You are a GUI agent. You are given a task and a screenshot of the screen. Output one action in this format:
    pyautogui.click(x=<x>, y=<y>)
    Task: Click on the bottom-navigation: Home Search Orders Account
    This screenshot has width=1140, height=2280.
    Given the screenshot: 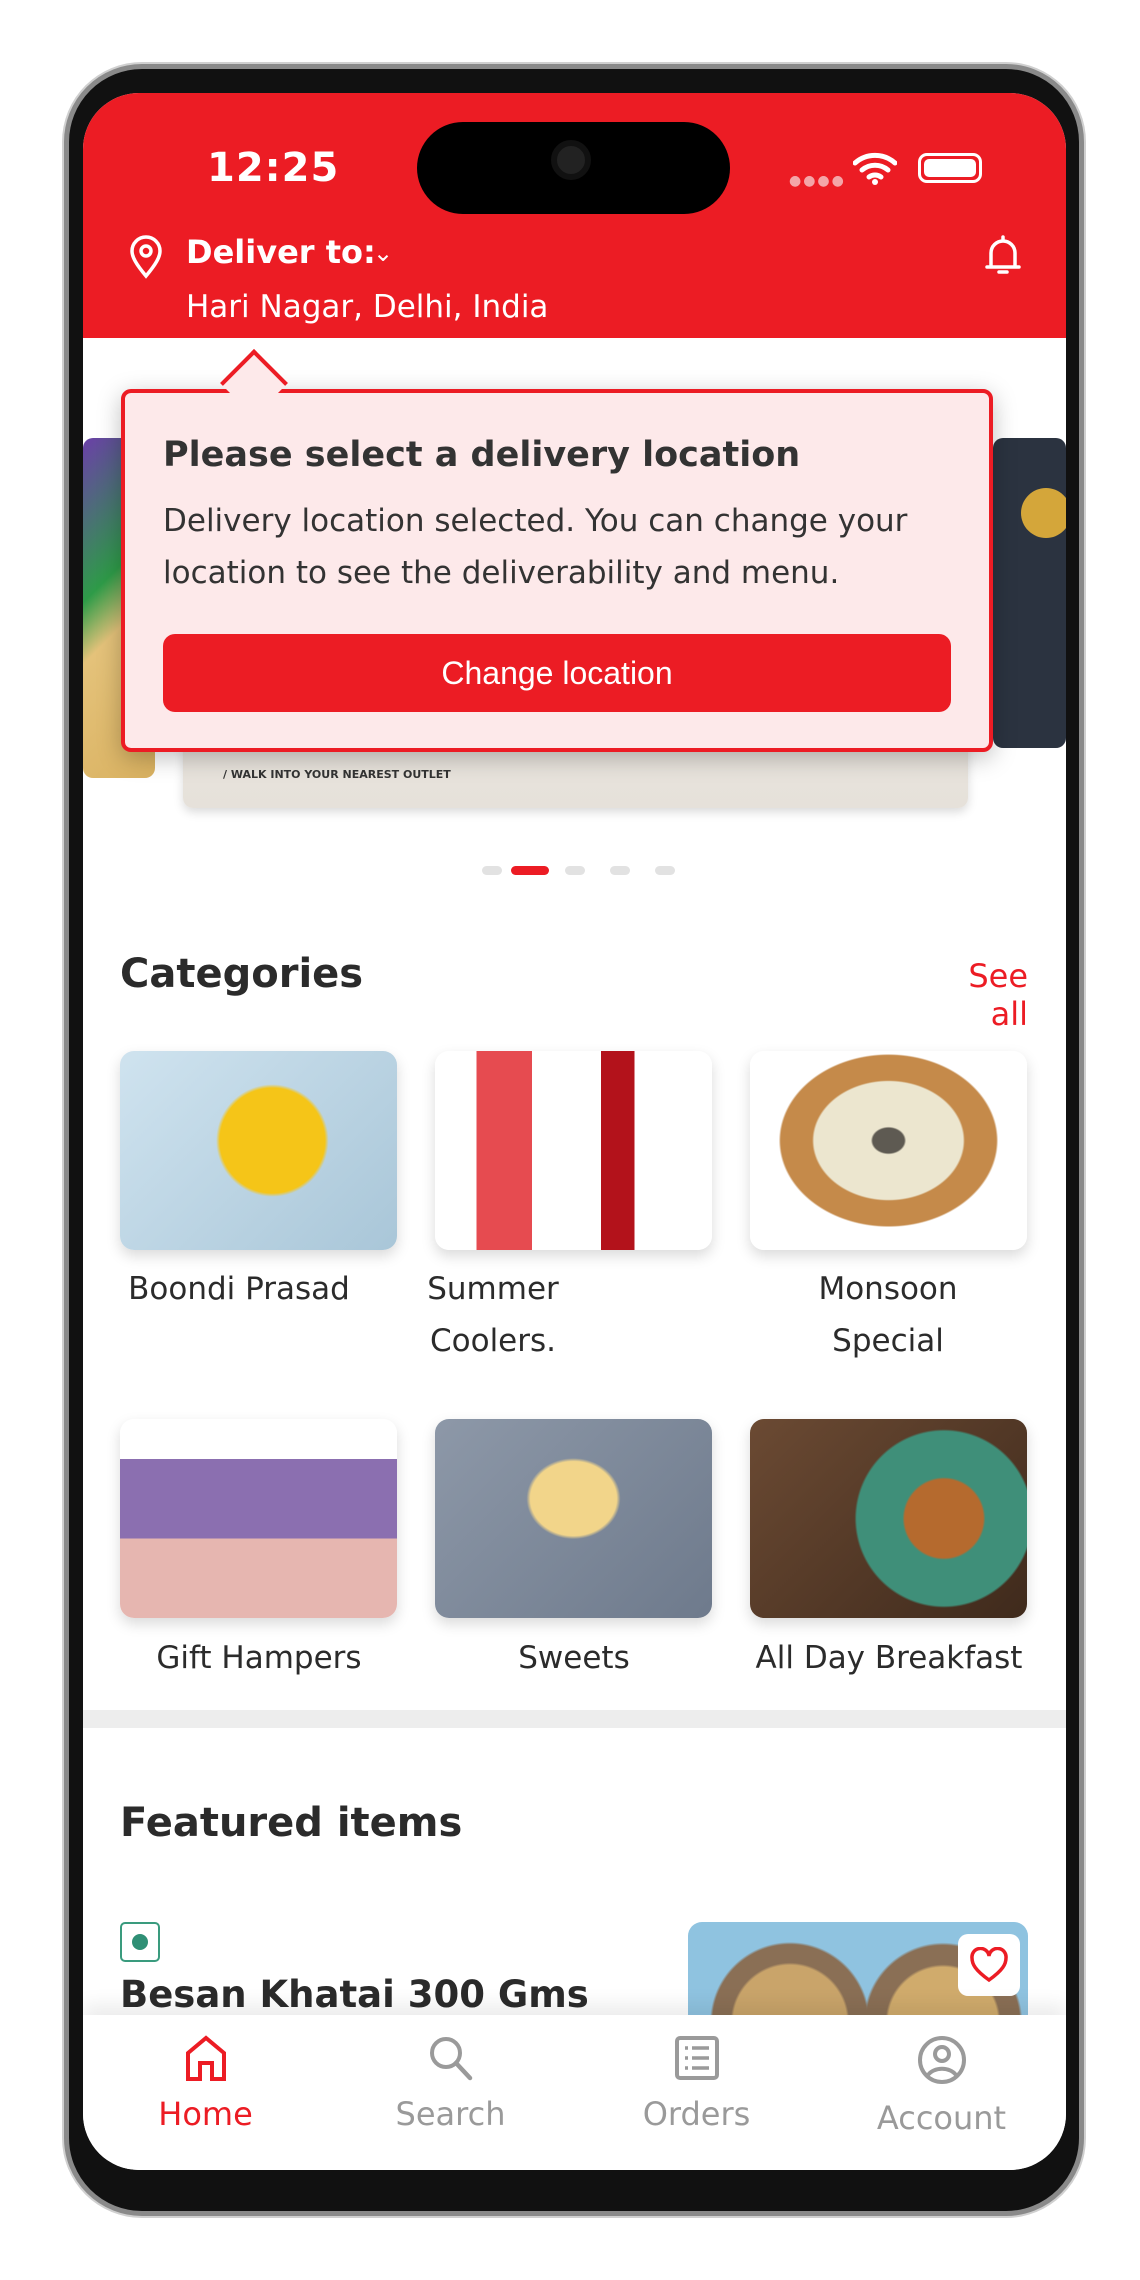 What is the action you would take?
    pyautogui.click(x=574, y=2092)
    